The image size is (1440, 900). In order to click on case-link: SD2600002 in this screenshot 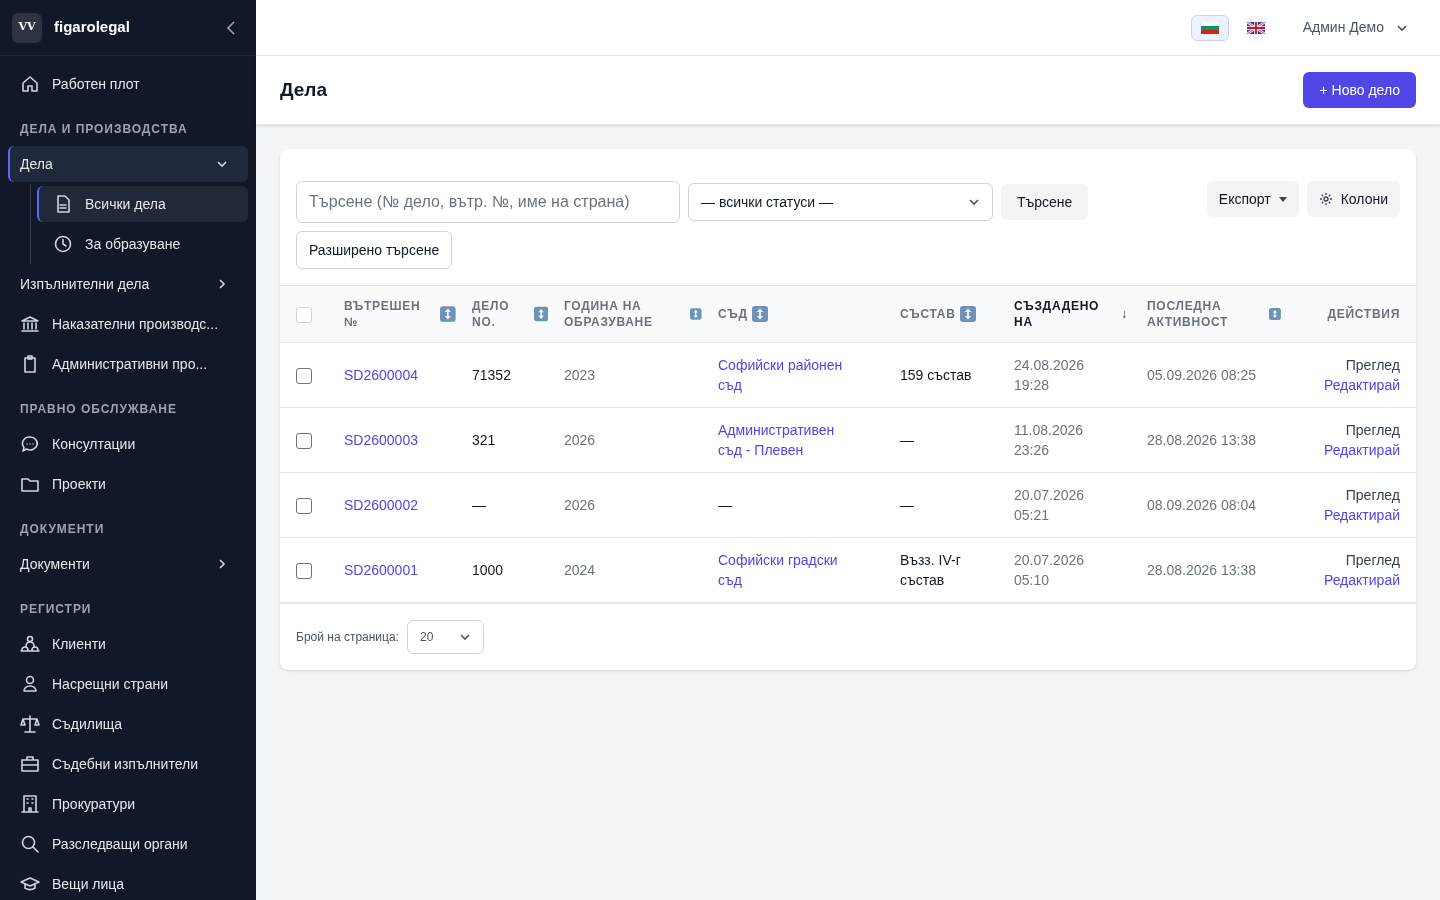, I will do `click(381, 505)`.